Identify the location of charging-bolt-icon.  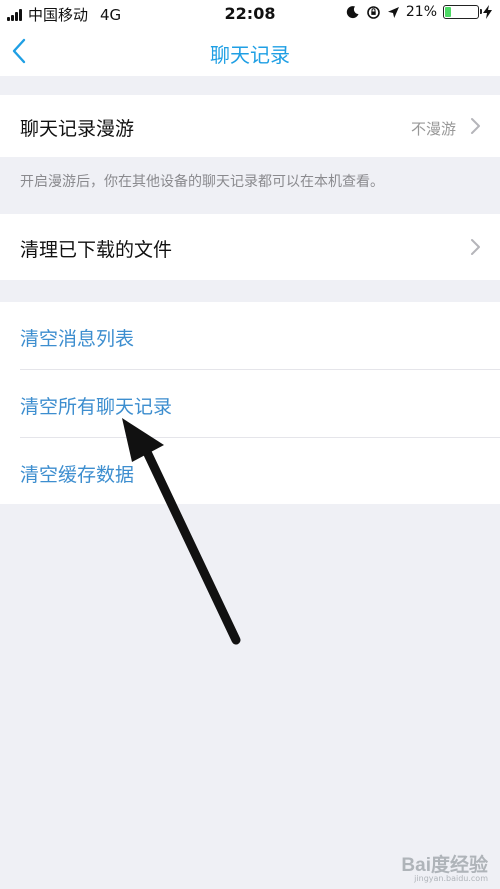
(487, 12).